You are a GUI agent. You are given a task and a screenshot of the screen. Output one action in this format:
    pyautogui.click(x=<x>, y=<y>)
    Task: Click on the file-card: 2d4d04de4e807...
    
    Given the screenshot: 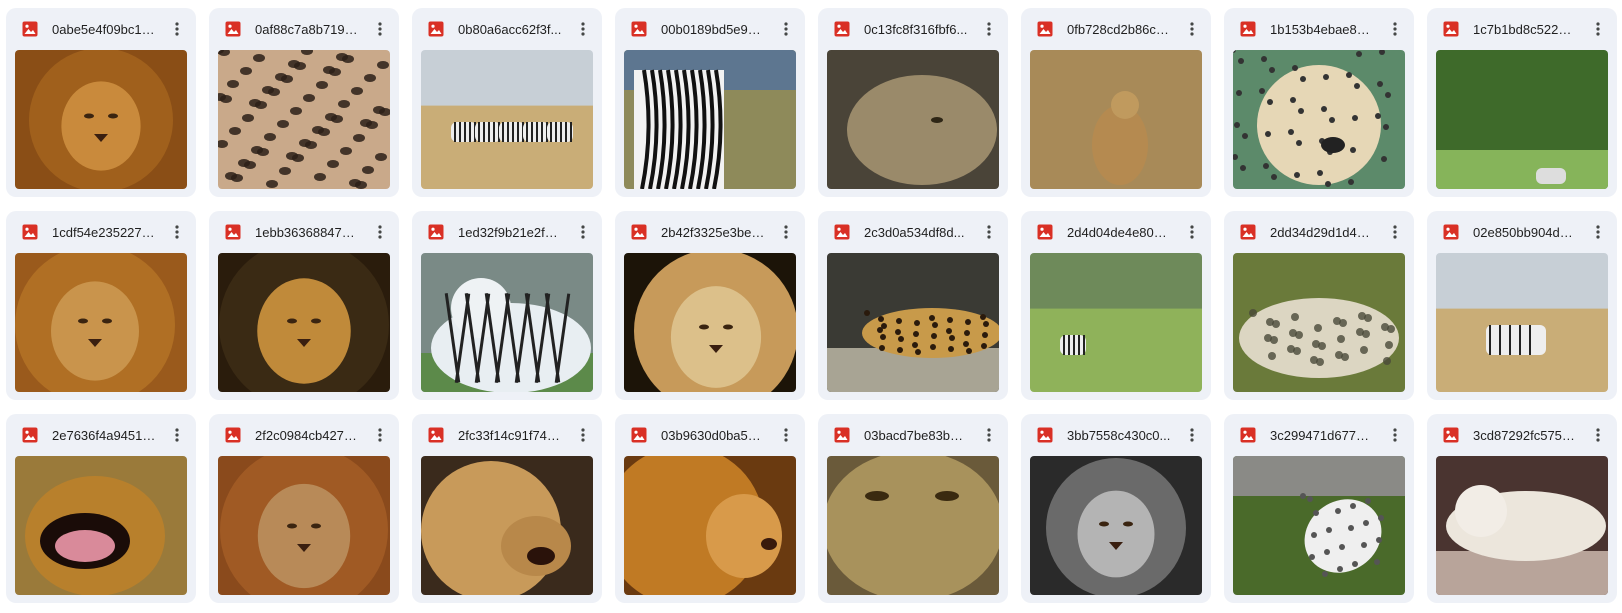 What is the action you would take?
    pyautogui.click(x=1116, y=305)
    